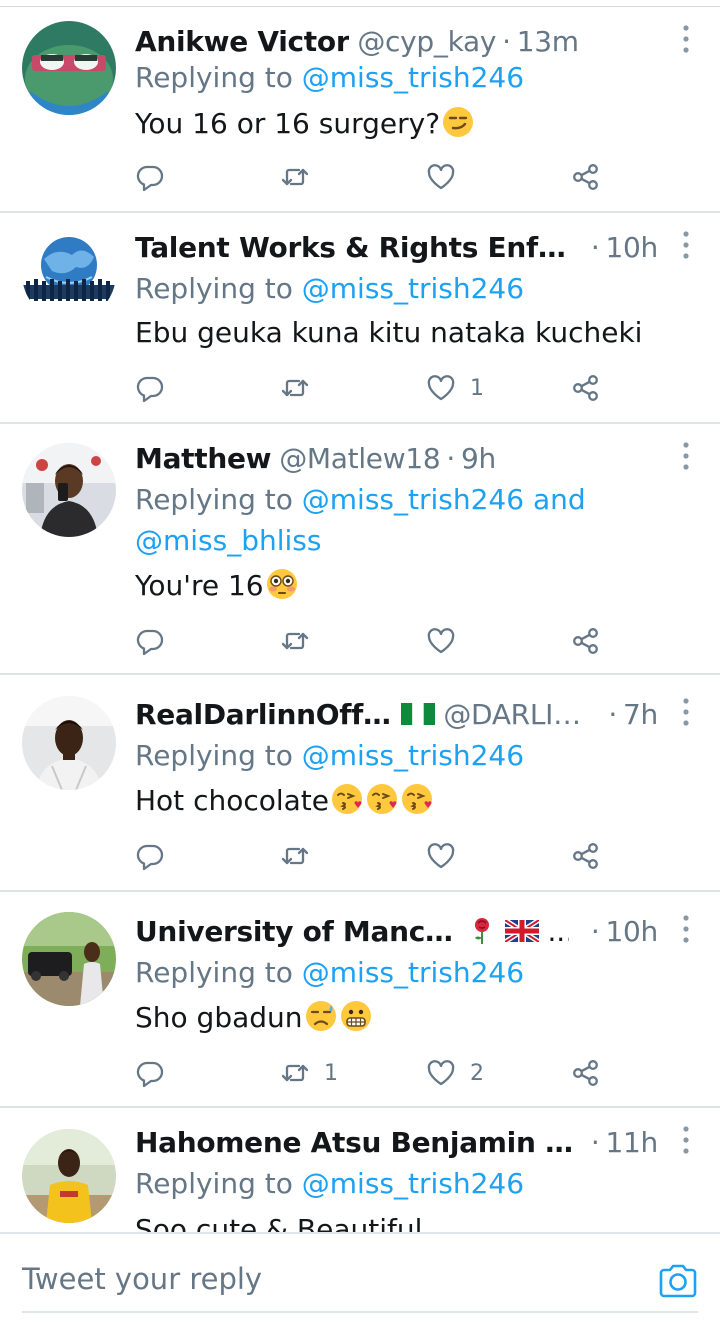 The image size is (720, 1323). Describe the element at coordinates (412, 801) in the screenshot. I see `tweet-text: Hot chocolate` at that location.